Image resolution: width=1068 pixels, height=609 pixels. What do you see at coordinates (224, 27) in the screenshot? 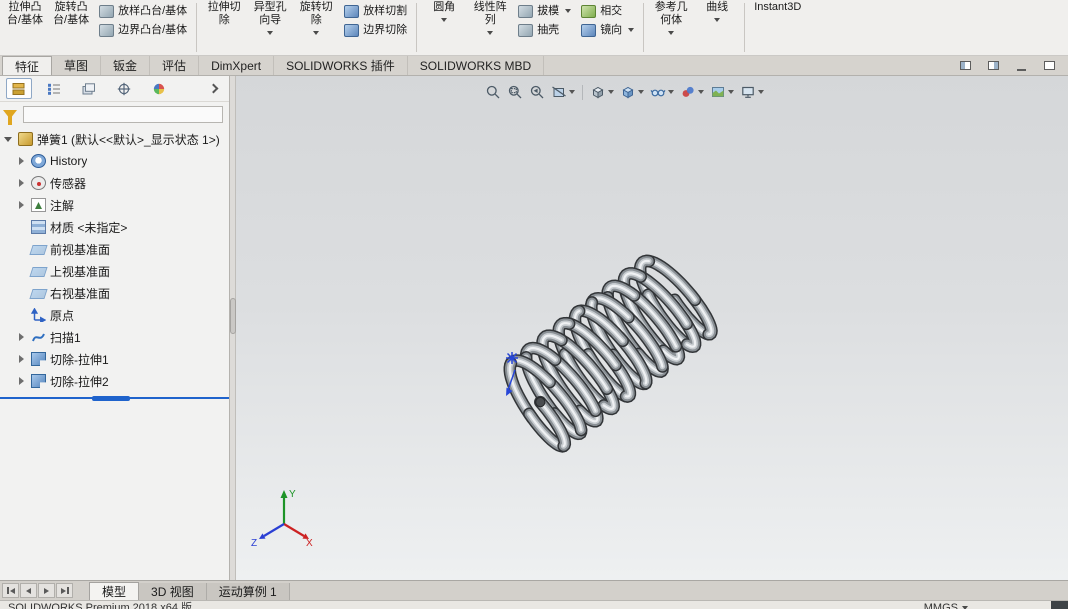
I see `extruded-cut-button: 拉伸切 除` at bounding box center [224, 27].